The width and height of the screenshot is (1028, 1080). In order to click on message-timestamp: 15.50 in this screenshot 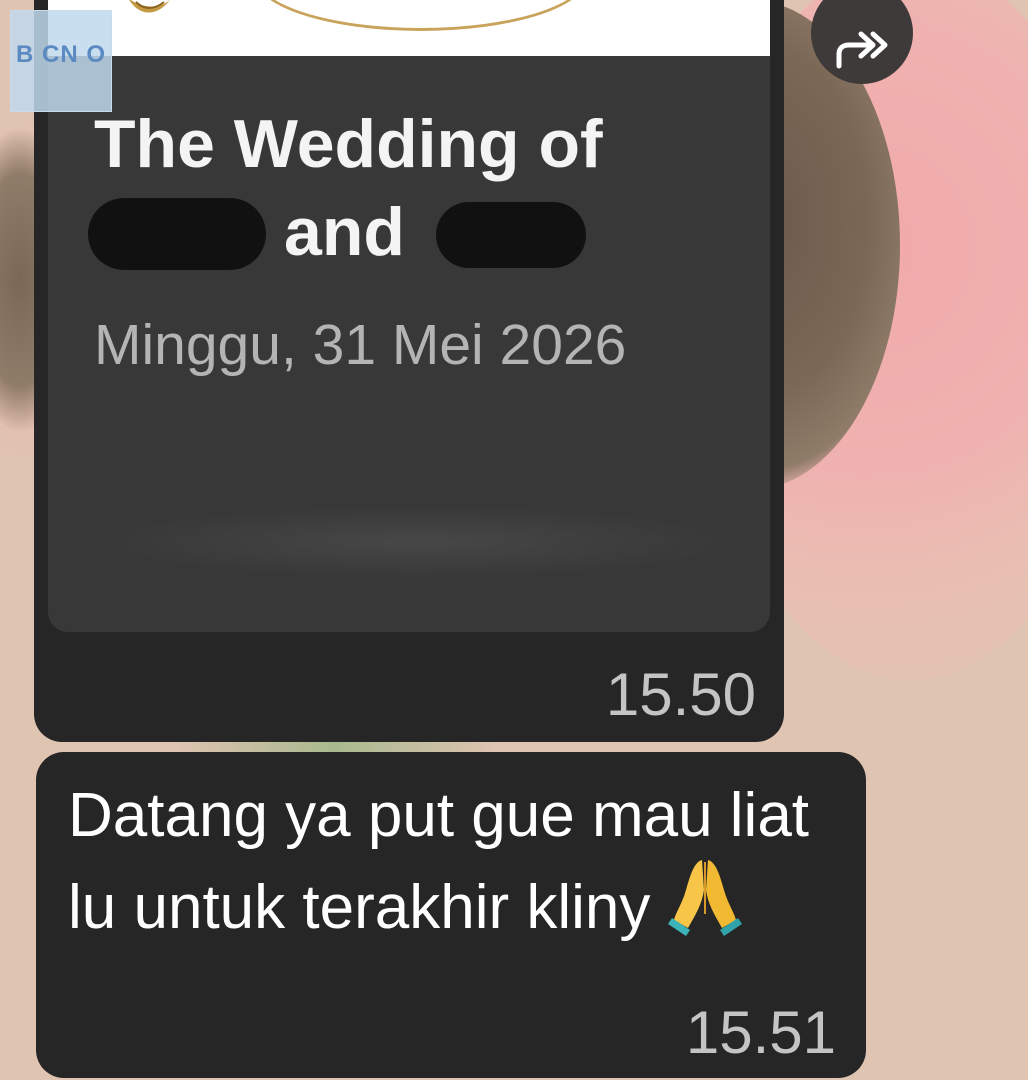, I will do `click(680, 694)`.